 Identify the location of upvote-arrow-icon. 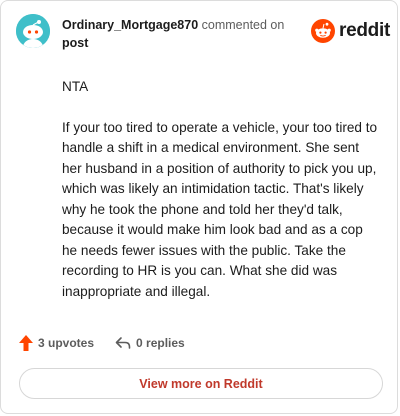
(26, 343).